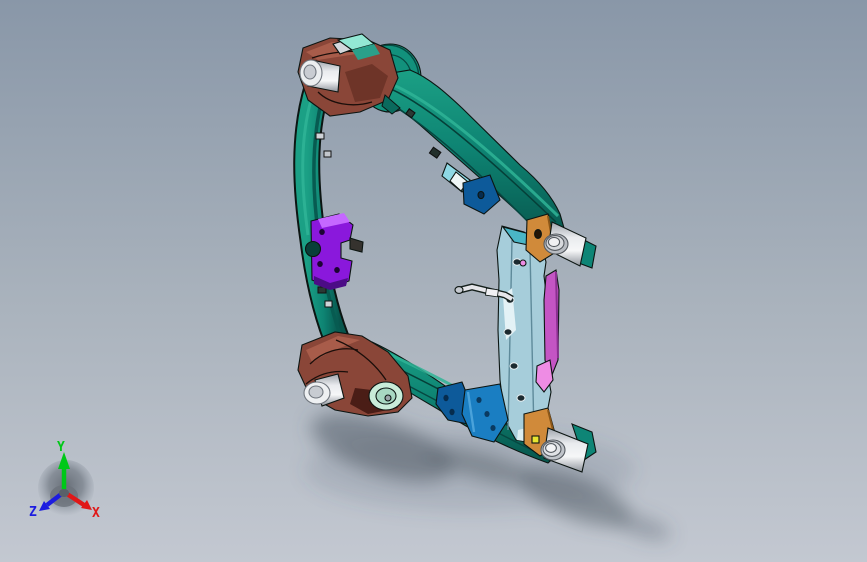 The image size is (867, 562). Describe the element at coordinates (553, 450) in the screenshot. I see `bushing-bottom-right-ribs` at that location.